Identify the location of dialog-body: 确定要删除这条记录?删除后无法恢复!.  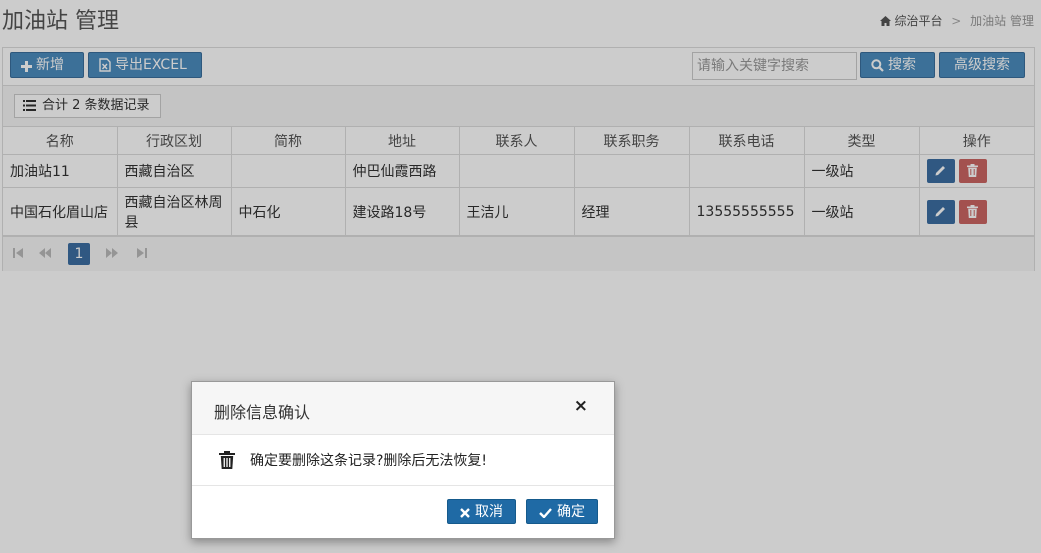
(403, 460).